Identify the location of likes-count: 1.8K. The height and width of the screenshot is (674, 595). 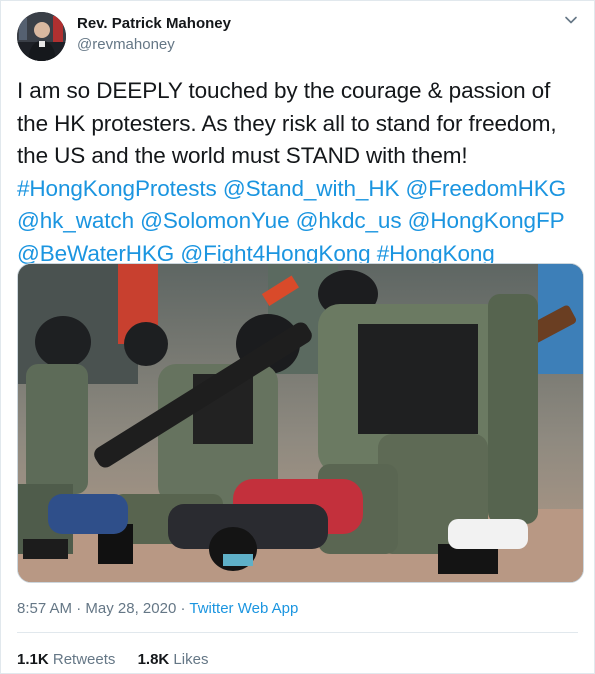
(153, 659).